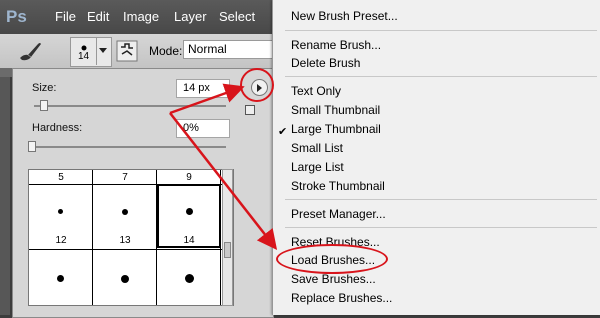 This screenshot has width=600, height=318. What do you see at coordinates (127, 147) in the screenshot?
I see `hardness-slider` at bounding box center [127, 147].